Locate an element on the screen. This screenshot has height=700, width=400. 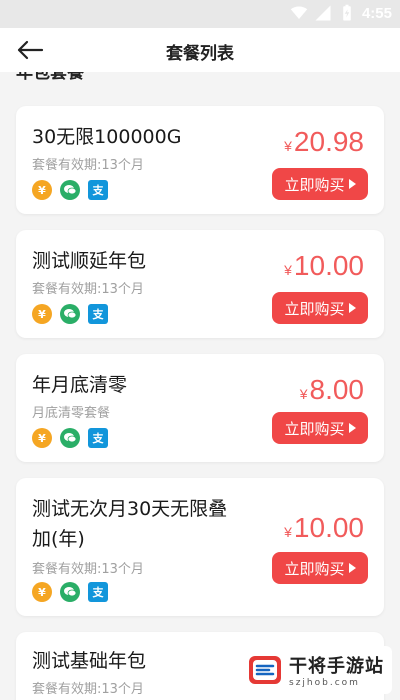
package-name: 年月底清零 is located at coordinates (80, 385).